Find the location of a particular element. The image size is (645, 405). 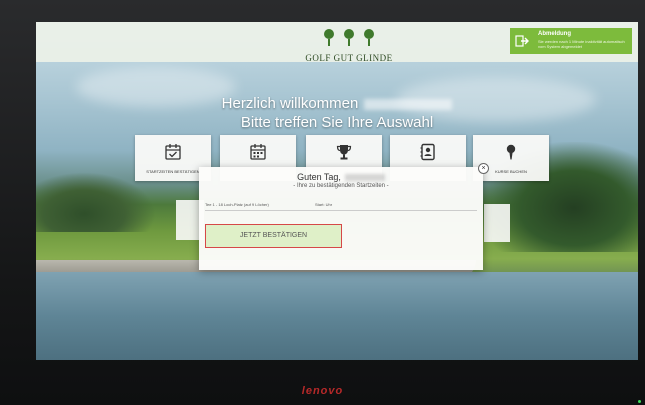

dialog-greeting: Guten Tag, is located at coordinates (319, 177).